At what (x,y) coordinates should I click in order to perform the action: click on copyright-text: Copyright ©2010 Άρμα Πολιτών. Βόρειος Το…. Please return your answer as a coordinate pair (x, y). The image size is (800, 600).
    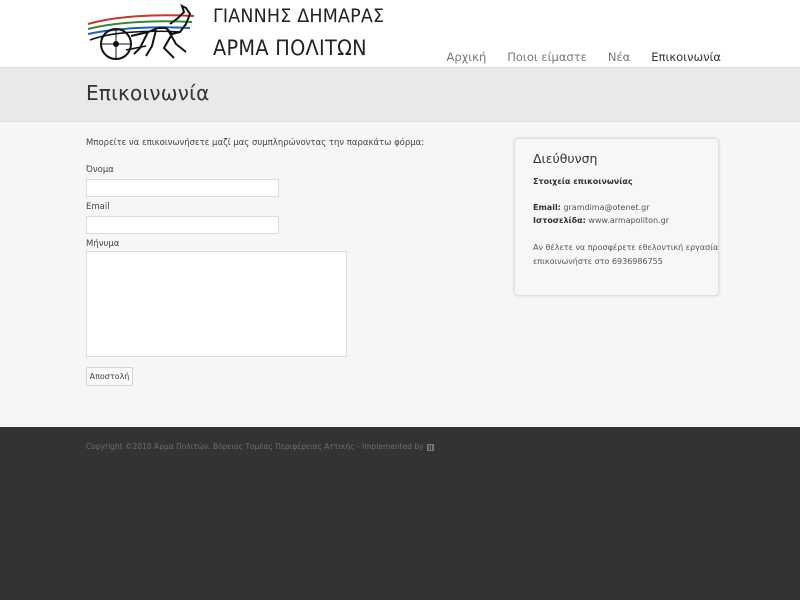
    Looking at the image, I should click on (255, 446).